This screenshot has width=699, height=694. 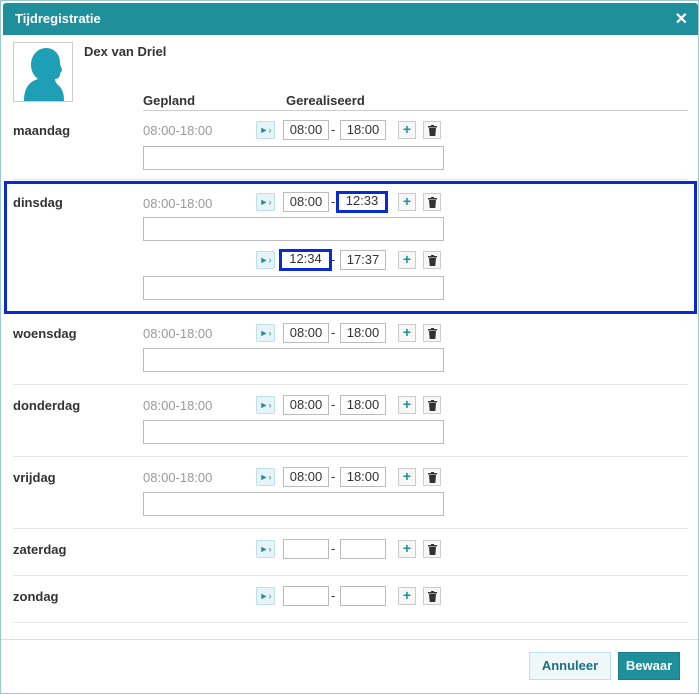 What do you see at coordinates (178, 477) in the screenshot?
I see `planned-time-friday: 08:00-18:00` at bounding box center [178, 477].